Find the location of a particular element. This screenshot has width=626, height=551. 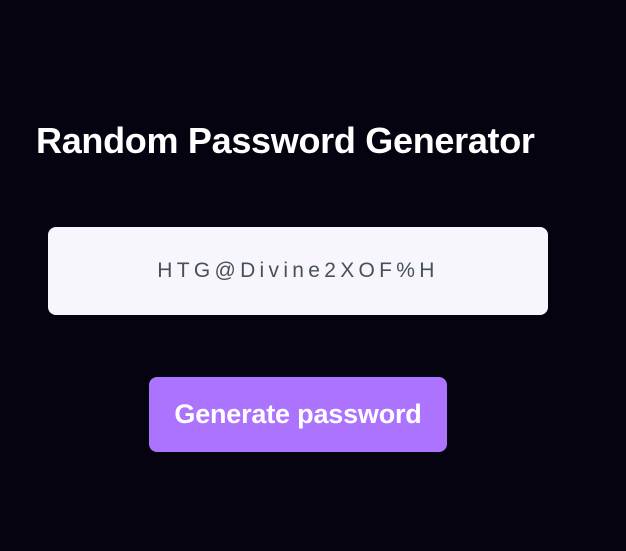

generate-password-button: Generate password is located at coordinates (298, 414).